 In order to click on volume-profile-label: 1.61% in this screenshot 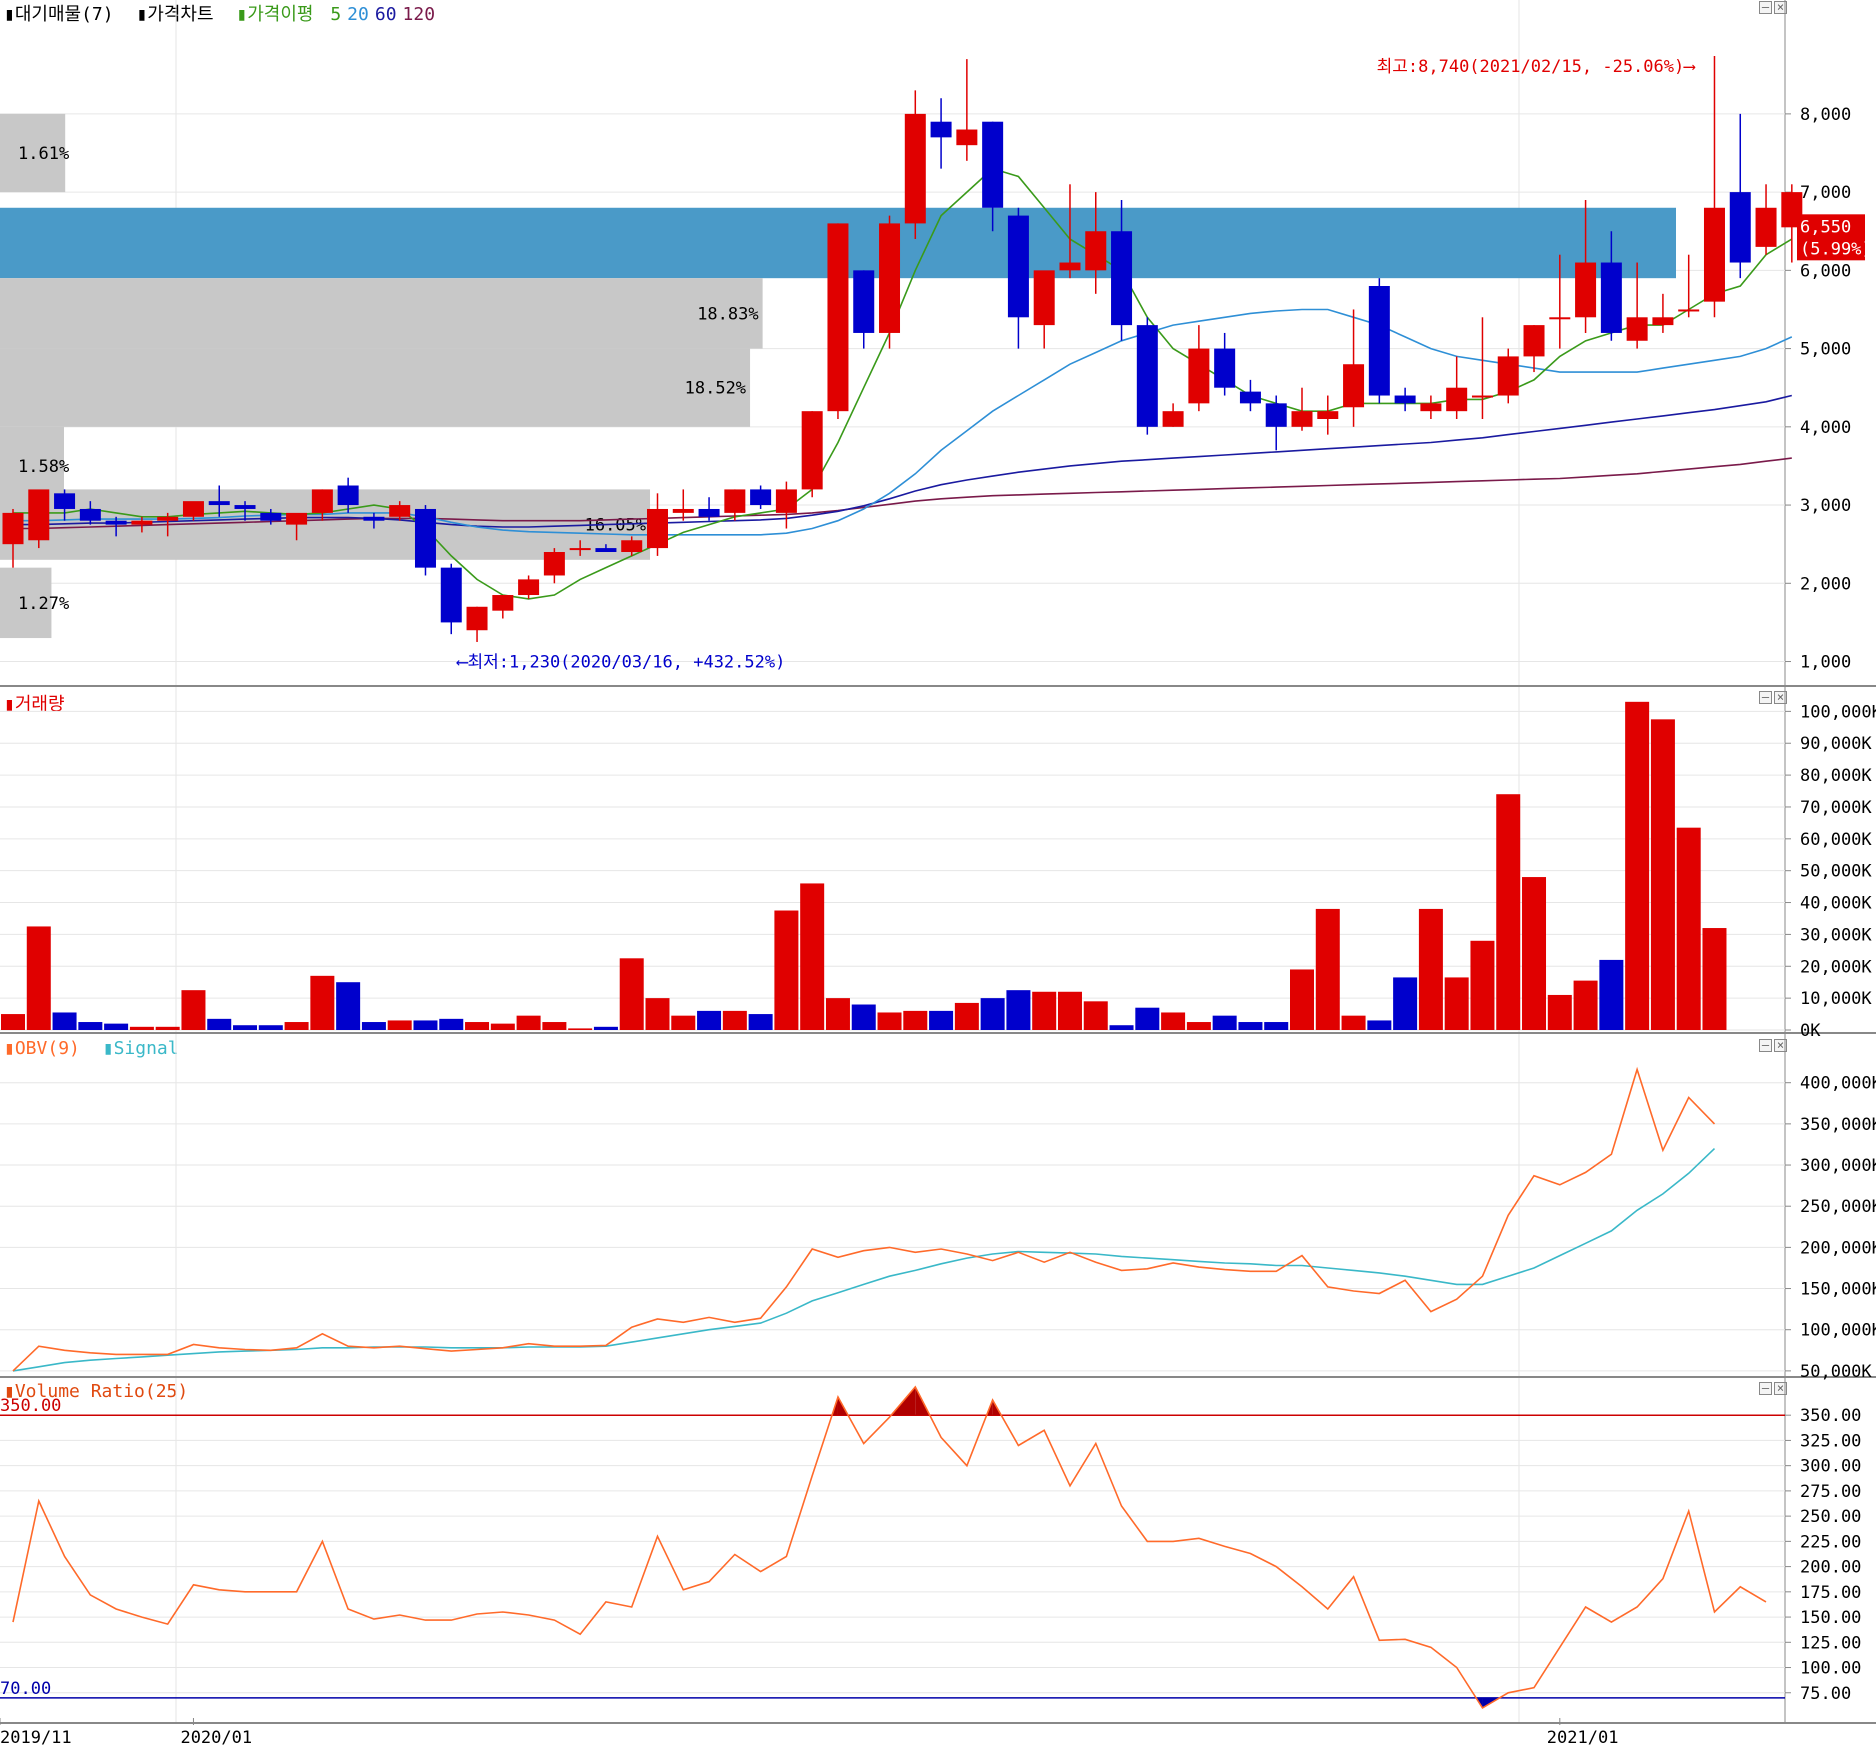, I will do `click(43, 154)`.